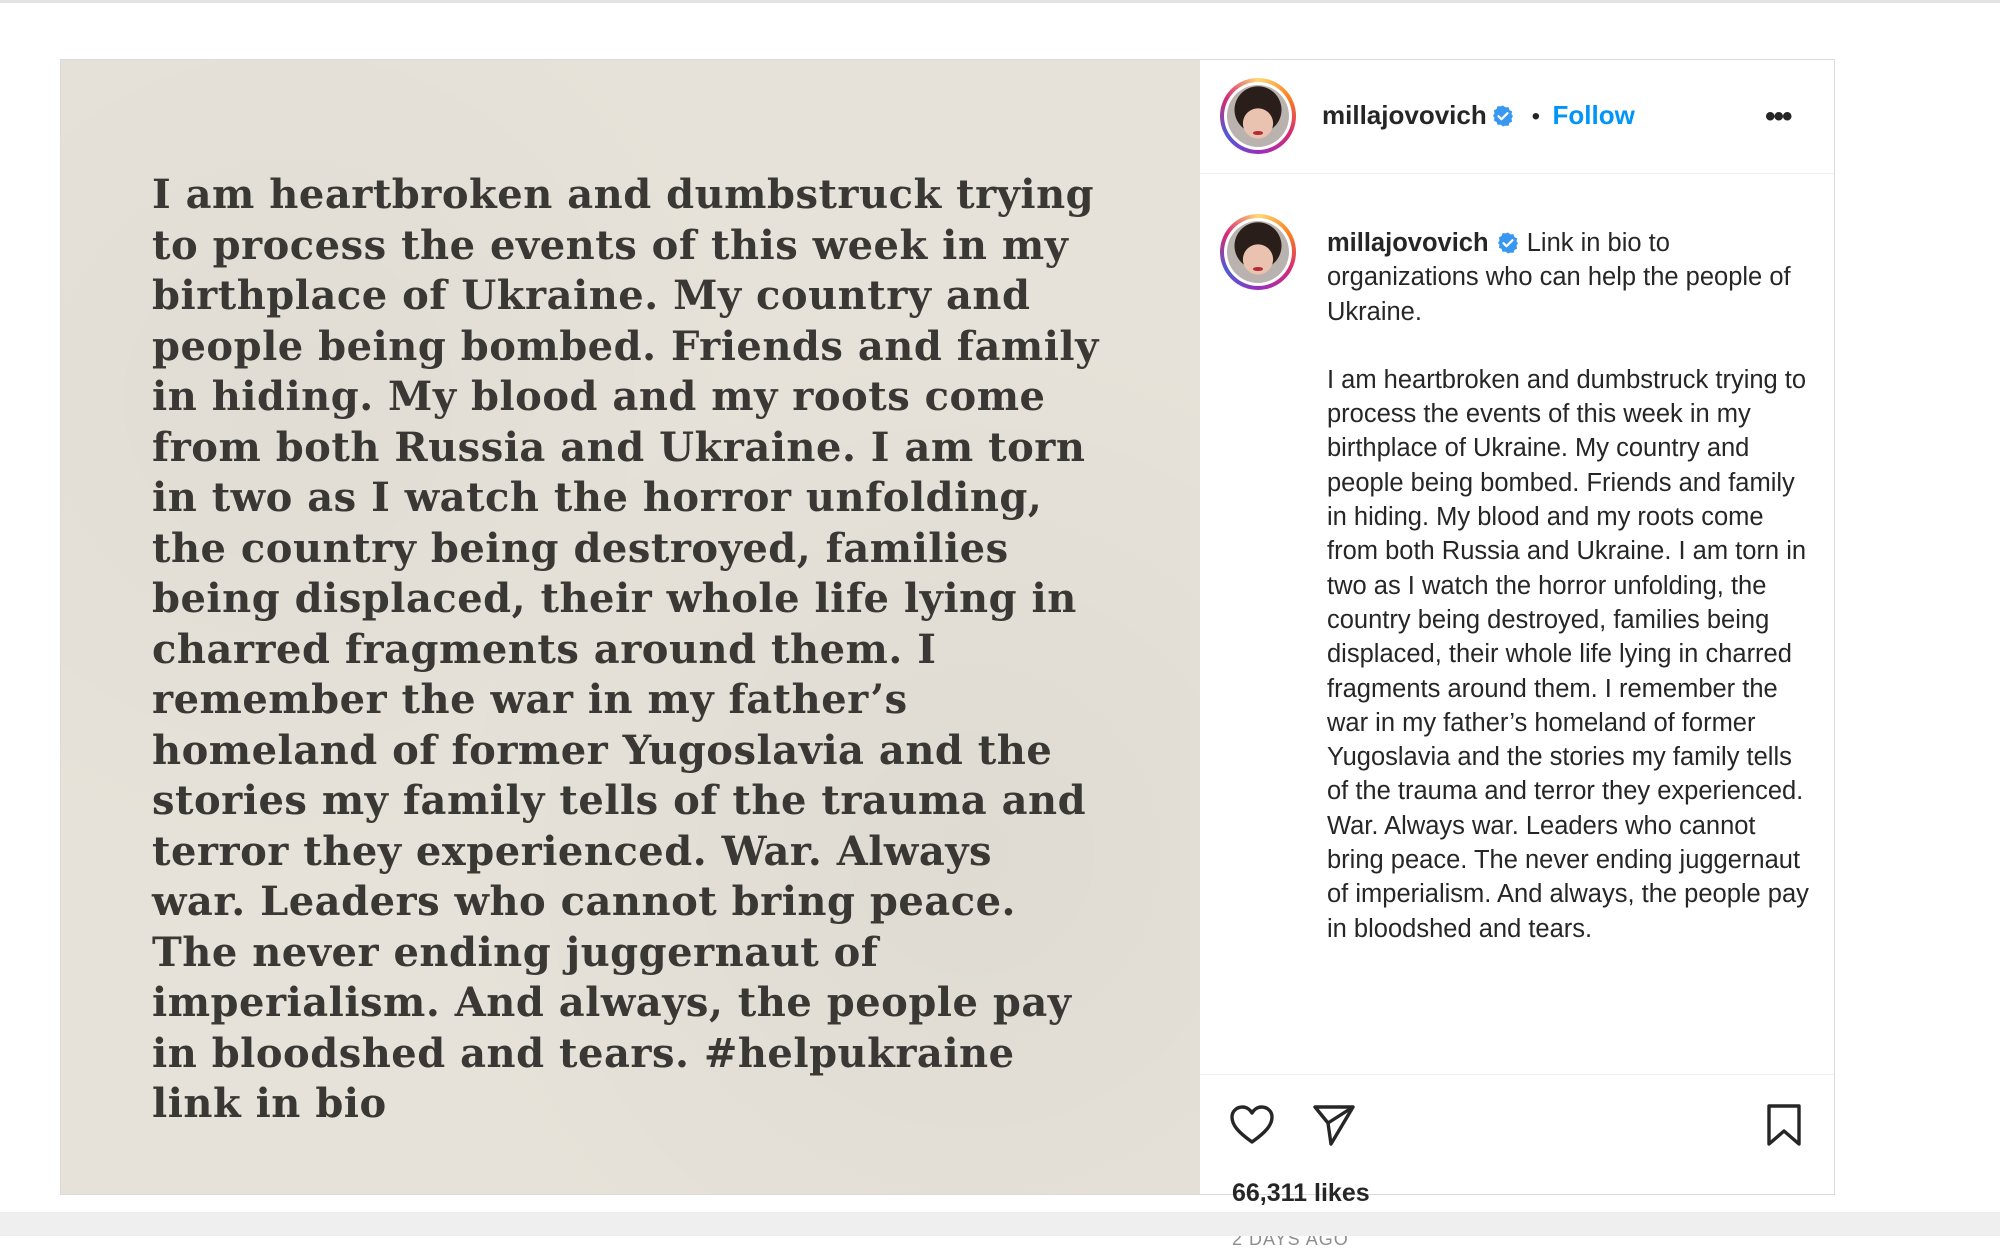  I want to click on follow-button: Follow, so click(1594, 115).